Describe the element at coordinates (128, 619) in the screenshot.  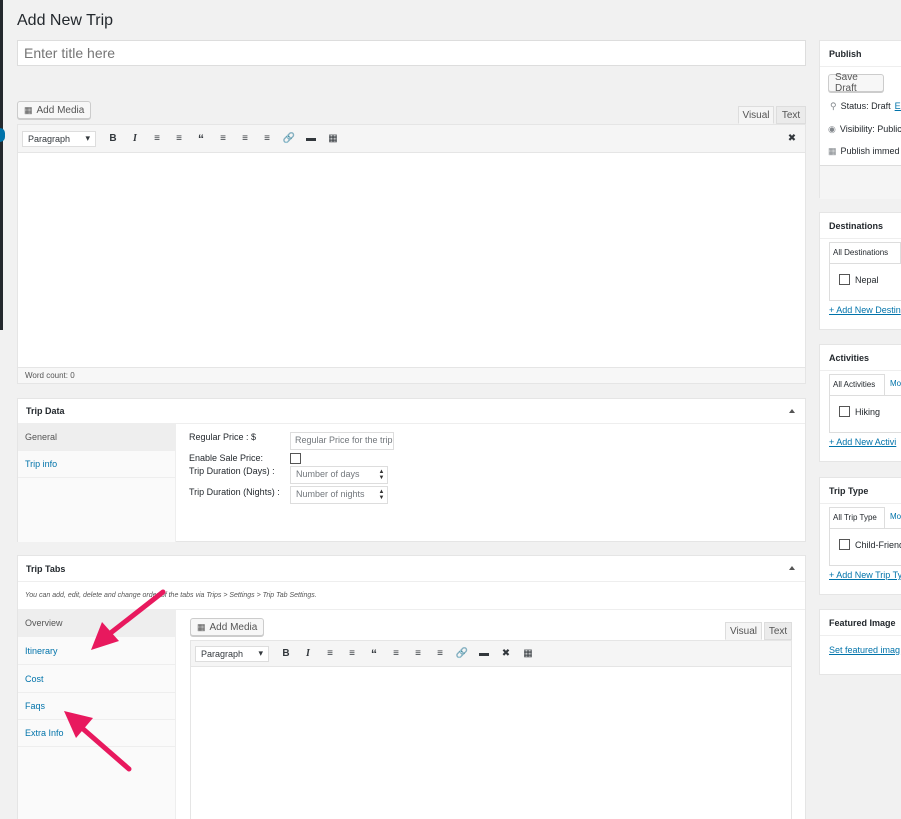
I see `annotation-arrow-top` at that location.